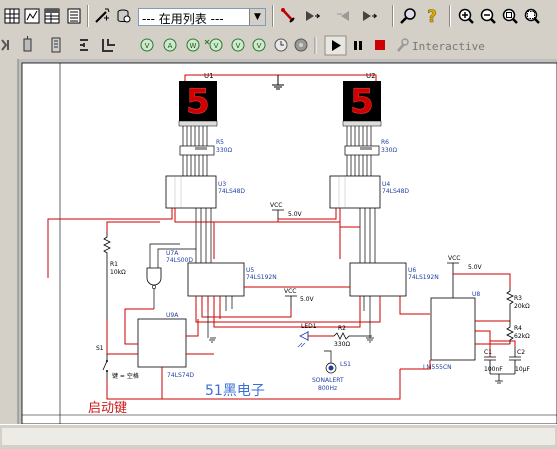  Describe the element at coordinates (74, 16) in the screenshot. I see `postprocessor-icon` at that location.